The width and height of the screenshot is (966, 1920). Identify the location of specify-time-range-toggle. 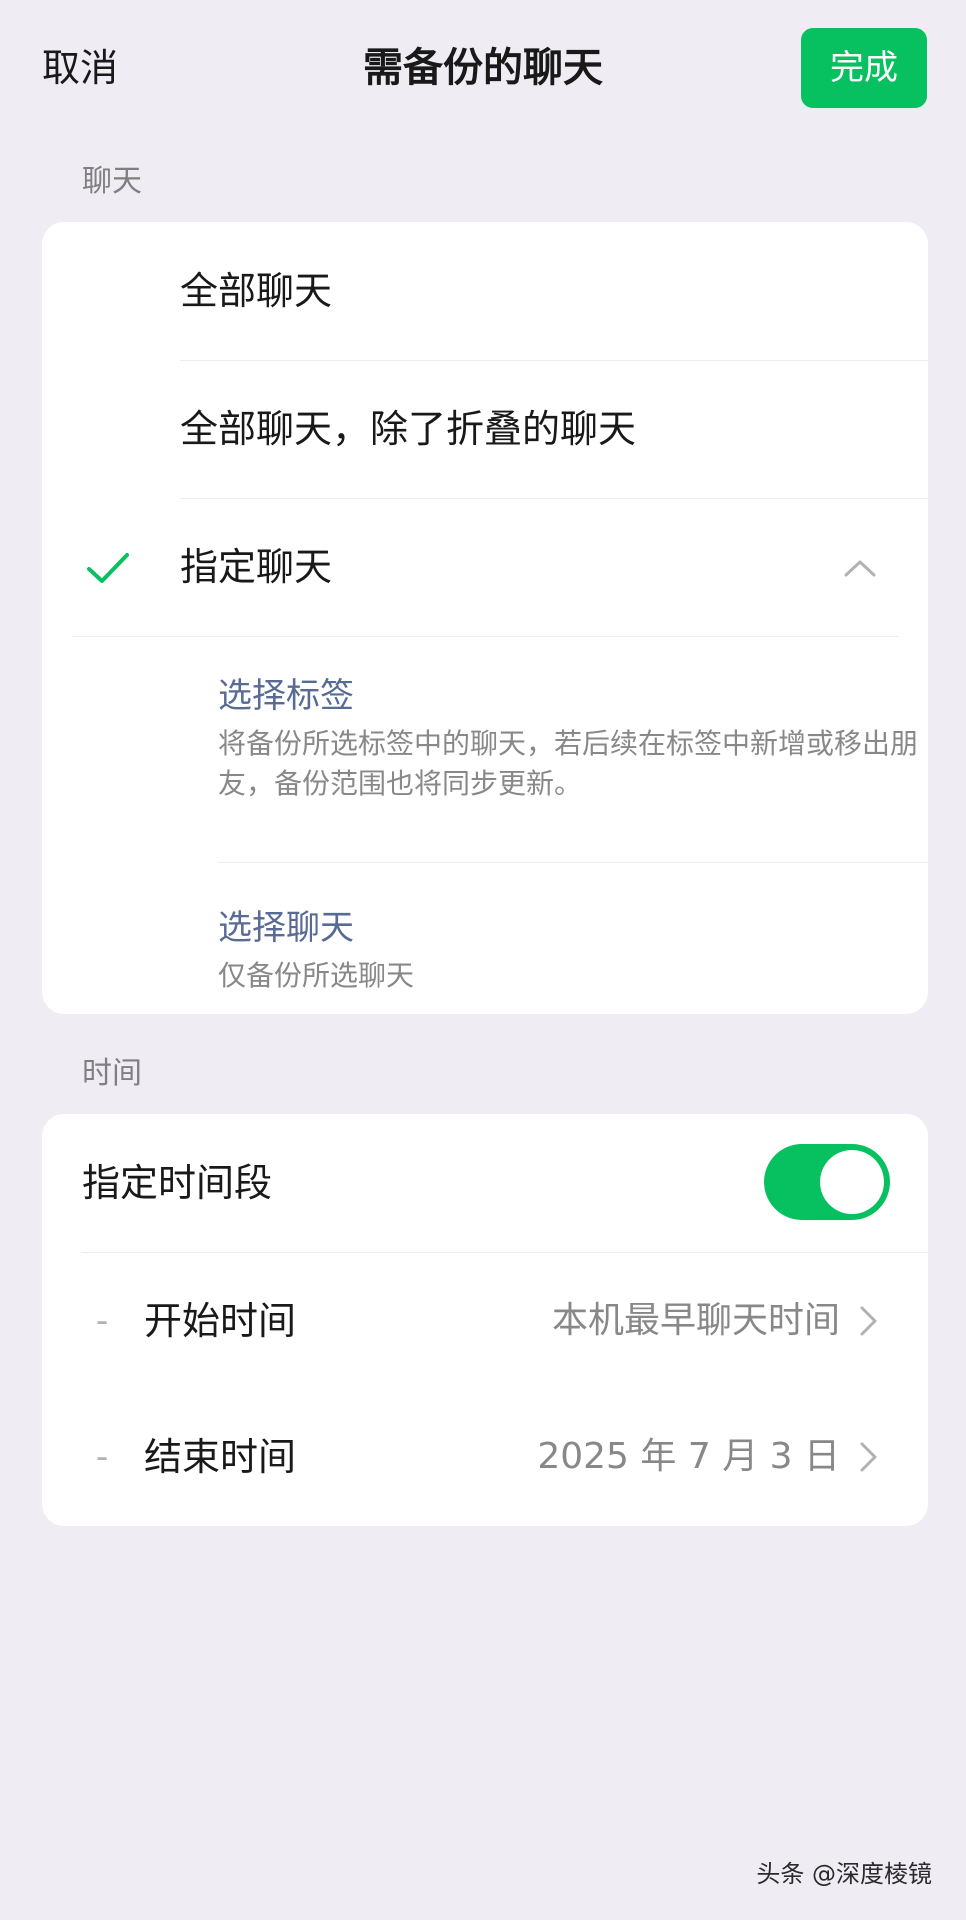
(827, 1182).